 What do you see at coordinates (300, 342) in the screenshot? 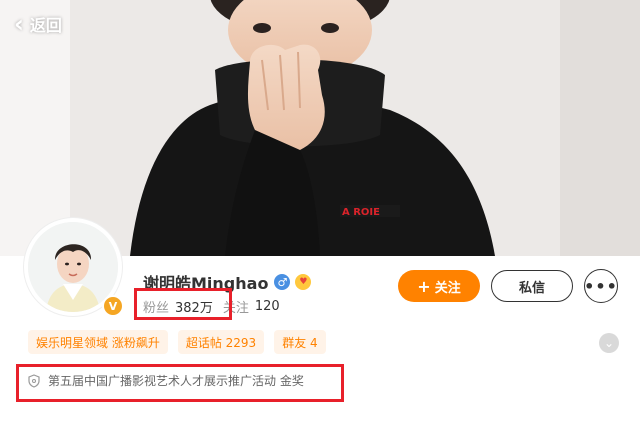
I see `tag-group-friends: 群友 4` at bounding box center [300, 342].